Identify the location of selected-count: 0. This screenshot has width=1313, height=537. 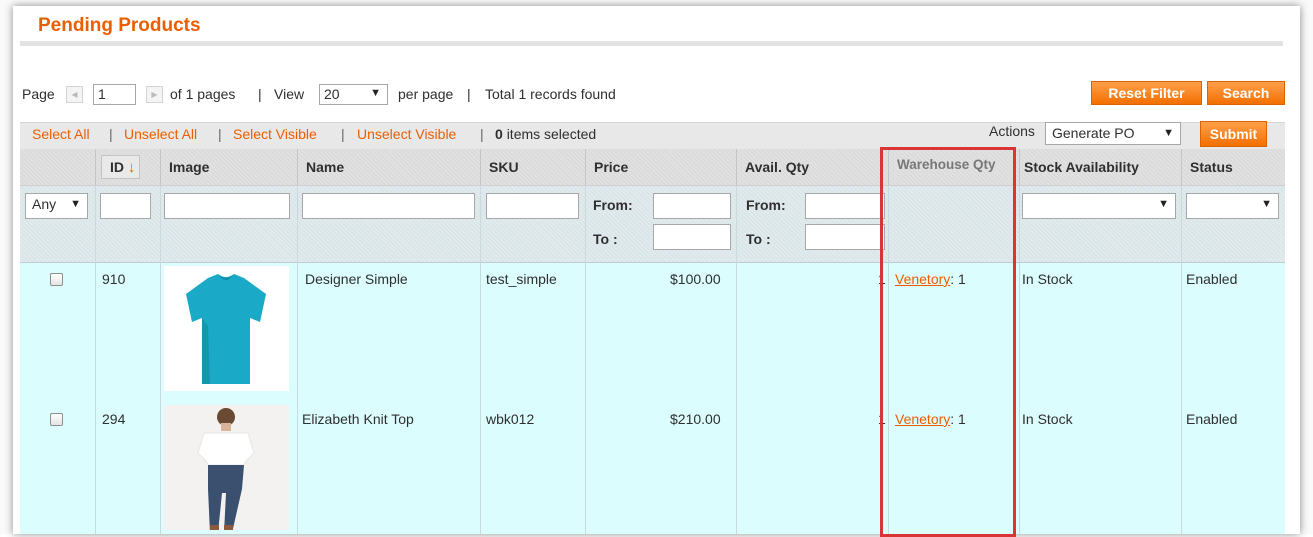
(499, 134).